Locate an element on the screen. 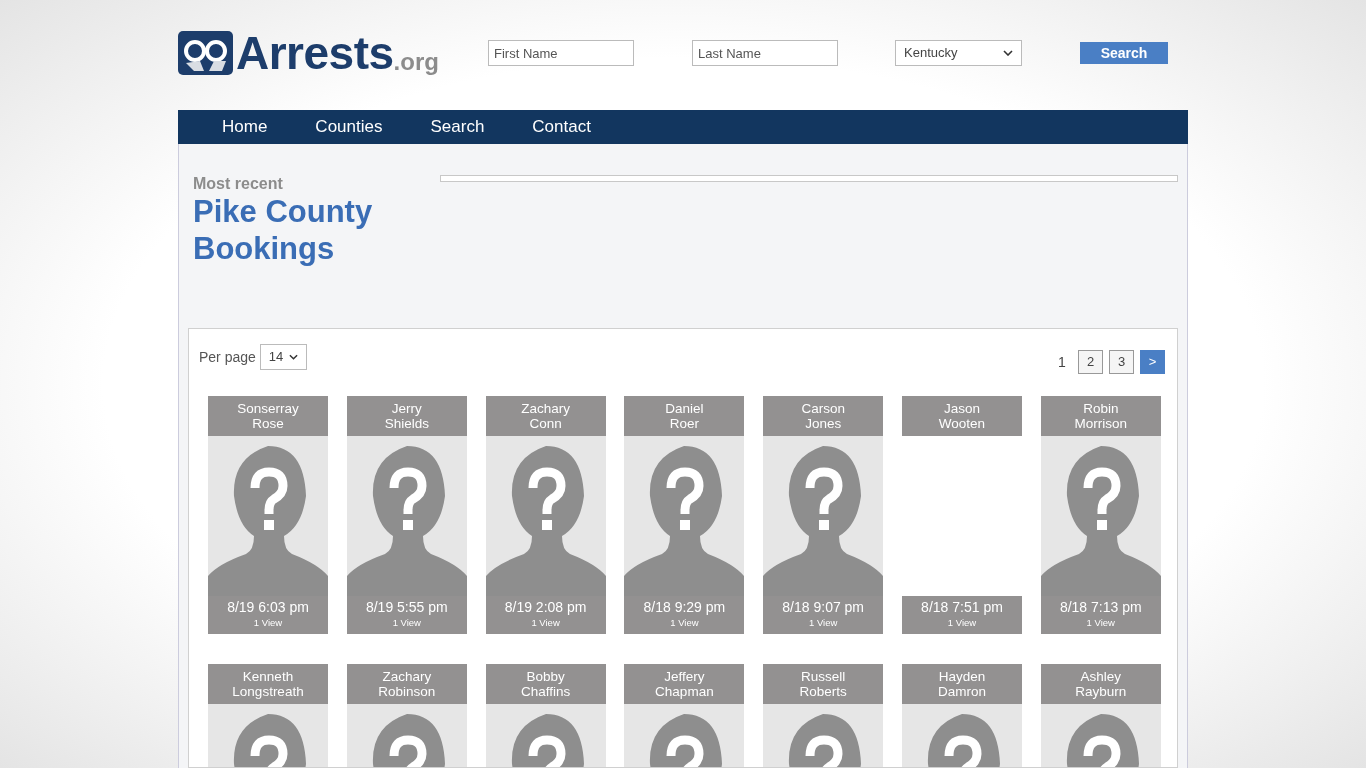  next-page-button: > is located at coordinates (1152, 362).